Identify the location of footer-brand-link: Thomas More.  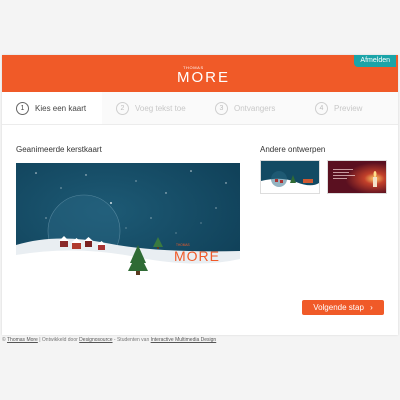
(22, 340).